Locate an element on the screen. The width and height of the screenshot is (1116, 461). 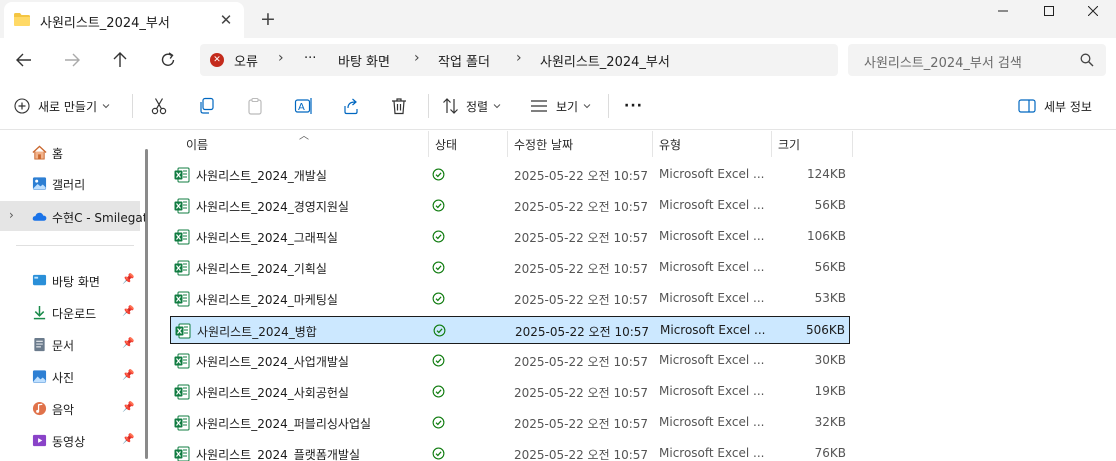
column-divider is located at coordinates (852, 144).